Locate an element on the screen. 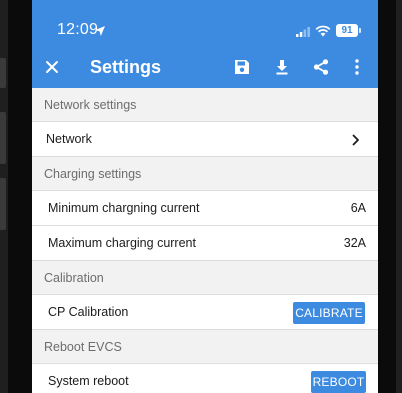 The image size is (402, 393). max-current-label: Maximum charging current is located at coordinates (122, 243).